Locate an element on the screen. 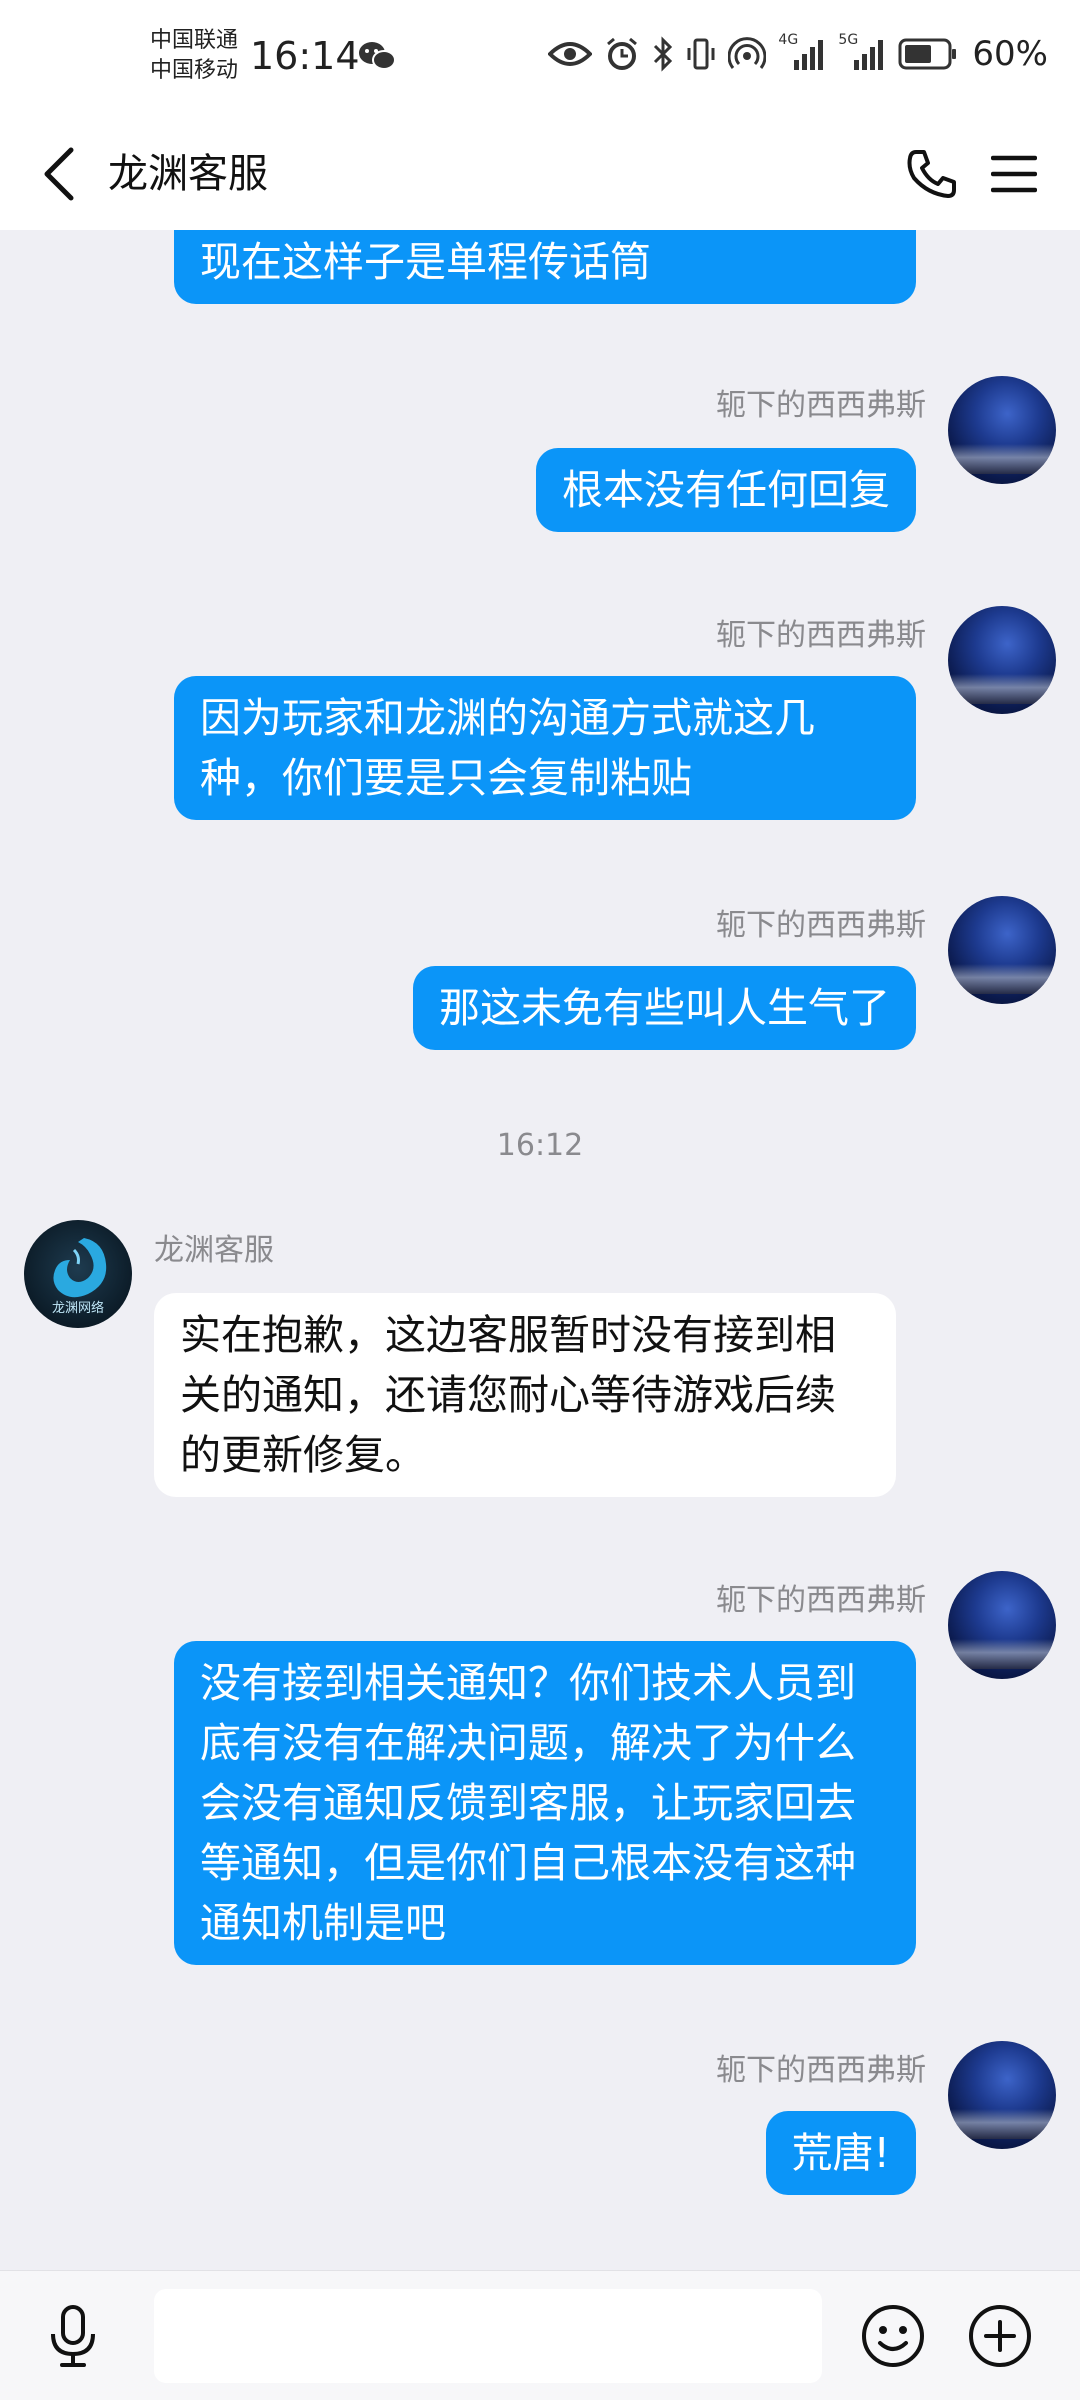 The height and width of the screenshot is (2400, 1080). battery-icon is located at coordinates (928, 54).